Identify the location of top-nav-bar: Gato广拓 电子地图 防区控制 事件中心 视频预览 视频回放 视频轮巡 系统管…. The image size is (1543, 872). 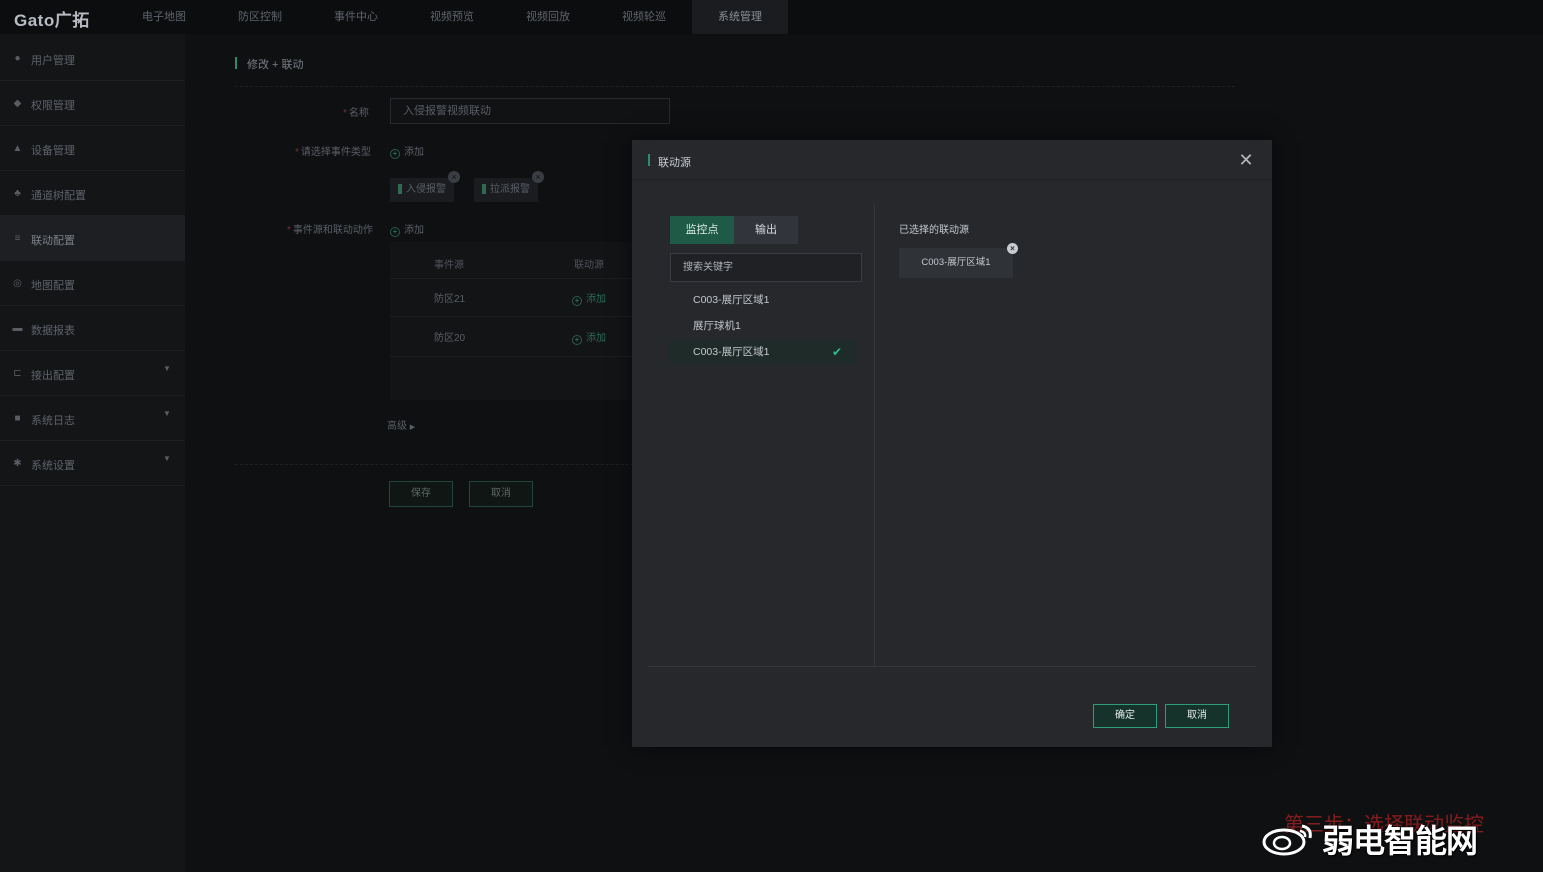
(771, 17).